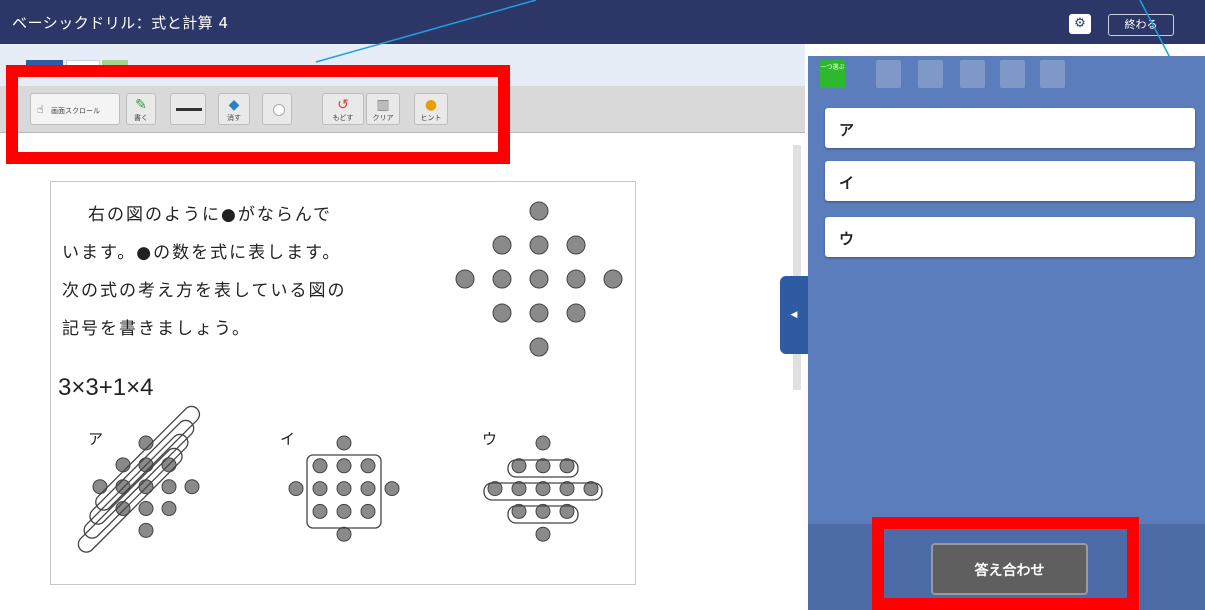 This screenshot has height=610, width=1205. I want to click on tab-choose-one: 一つ選ぶ, so click(832, 74).